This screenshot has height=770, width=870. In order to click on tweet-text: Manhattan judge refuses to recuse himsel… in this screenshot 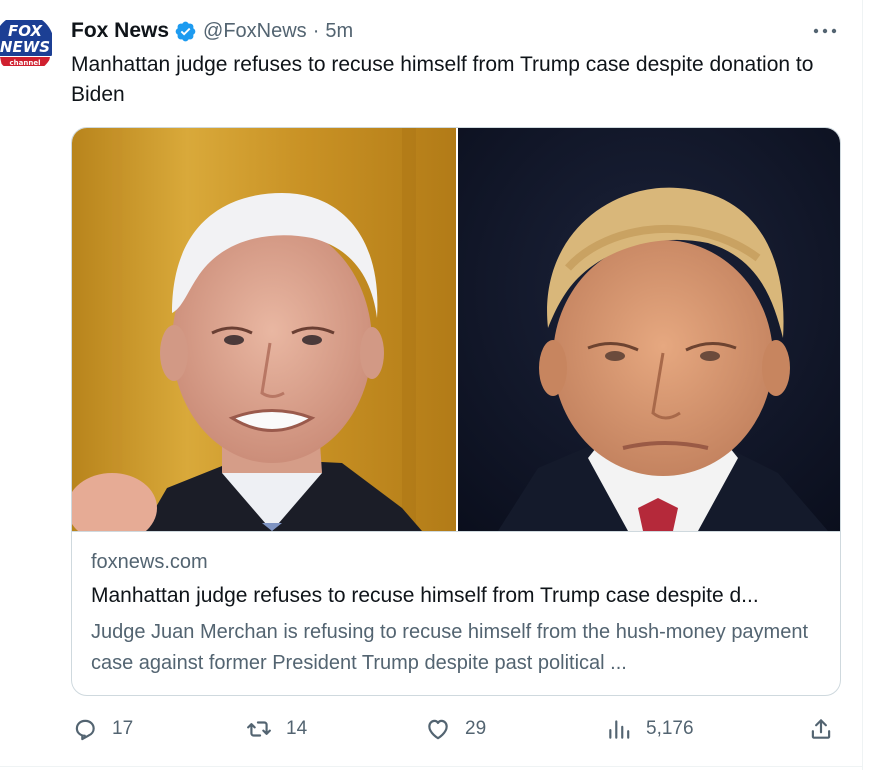, I will do `click(442, 79)`.